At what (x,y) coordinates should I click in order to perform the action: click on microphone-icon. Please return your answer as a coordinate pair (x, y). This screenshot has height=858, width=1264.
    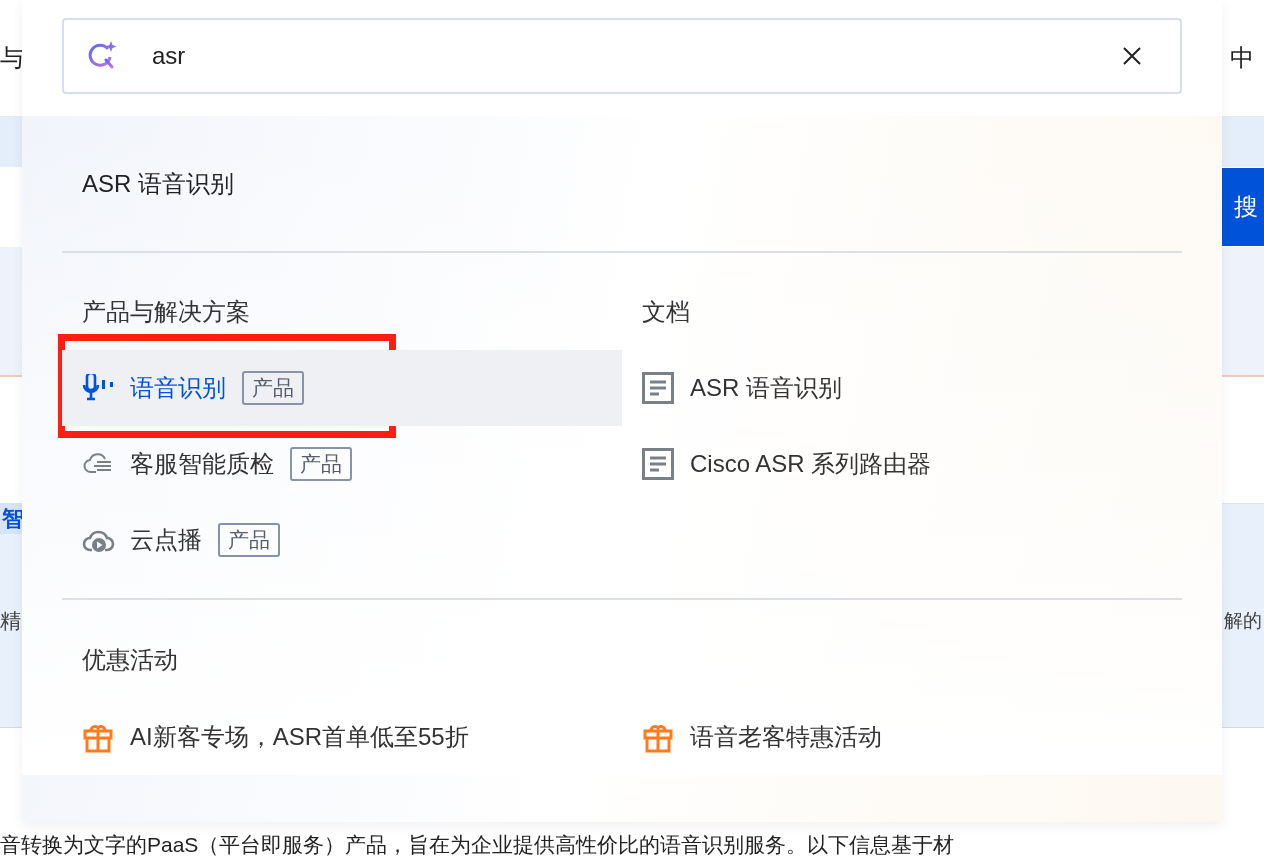
    Looking at the image, I should click on (99, 388).